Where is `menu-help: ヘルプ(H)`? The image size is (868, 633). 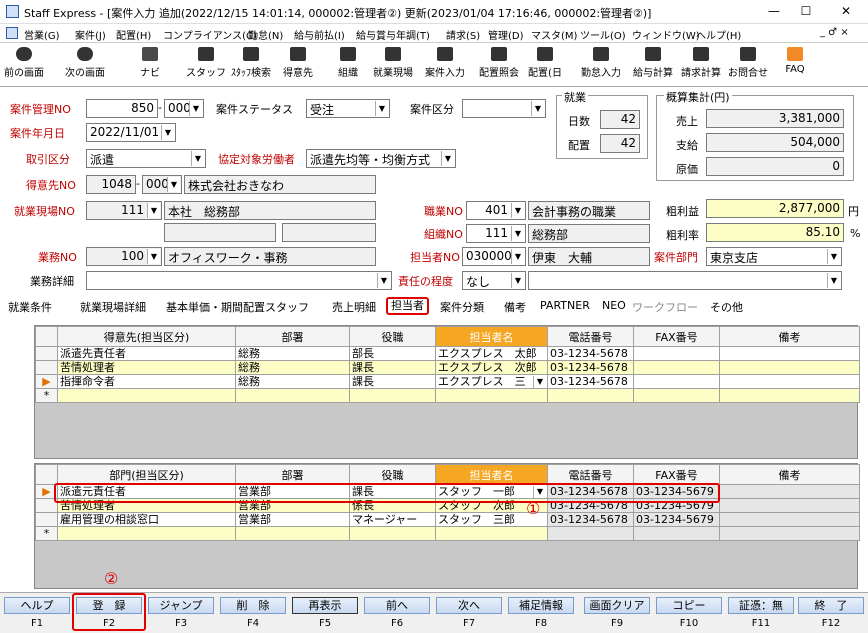
menu-help: ヘルプ(H) is located at coordinates (718, 34).